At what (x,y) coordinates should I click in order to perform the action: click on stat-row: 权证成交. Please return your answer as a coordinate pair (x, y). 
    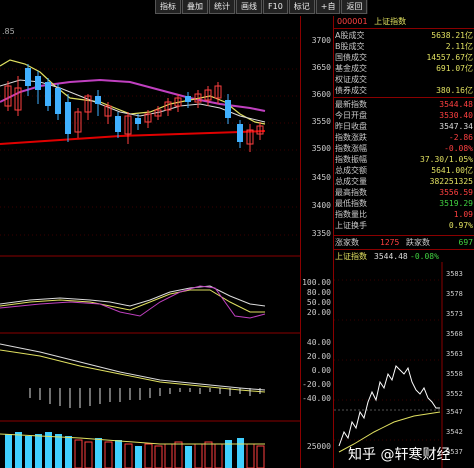
    Looking at the image, I should click on (351, 79).